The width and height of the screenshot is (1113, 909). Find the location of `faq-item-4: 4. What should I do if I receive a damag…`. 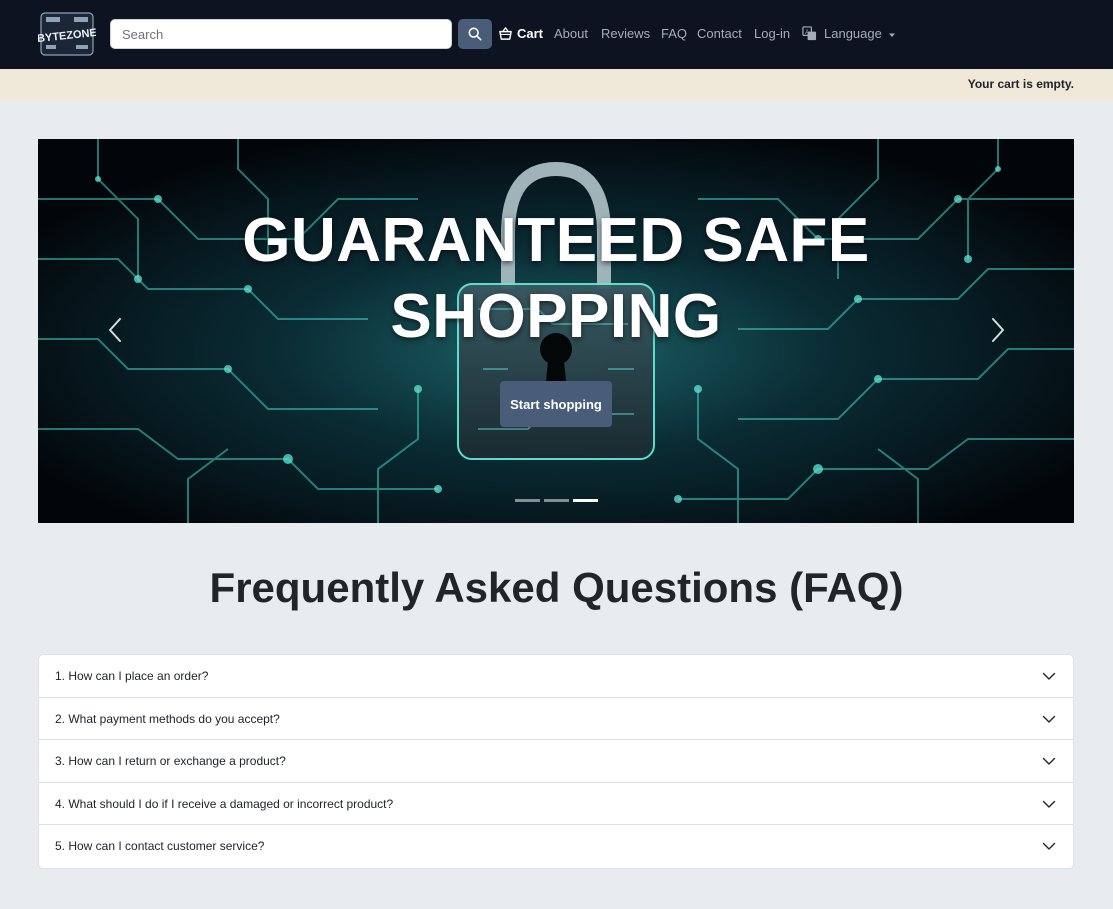

faq-item-4: 4. What should I do if I receive a damag… is located at coordinates (556, 804).